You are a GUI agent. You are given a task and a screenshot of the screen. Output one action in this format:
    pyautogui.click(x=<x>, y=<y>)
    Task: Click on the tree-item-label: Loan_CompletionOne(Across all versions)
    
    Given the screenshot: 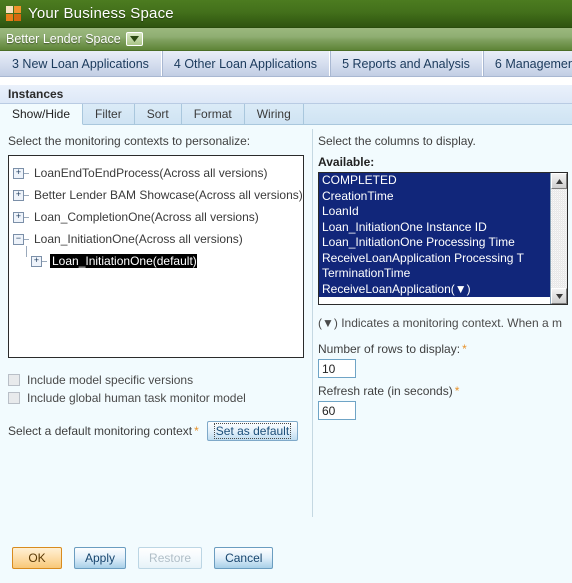 What is the action you would take?
    pyautogui.click(x=146, y=217)
    